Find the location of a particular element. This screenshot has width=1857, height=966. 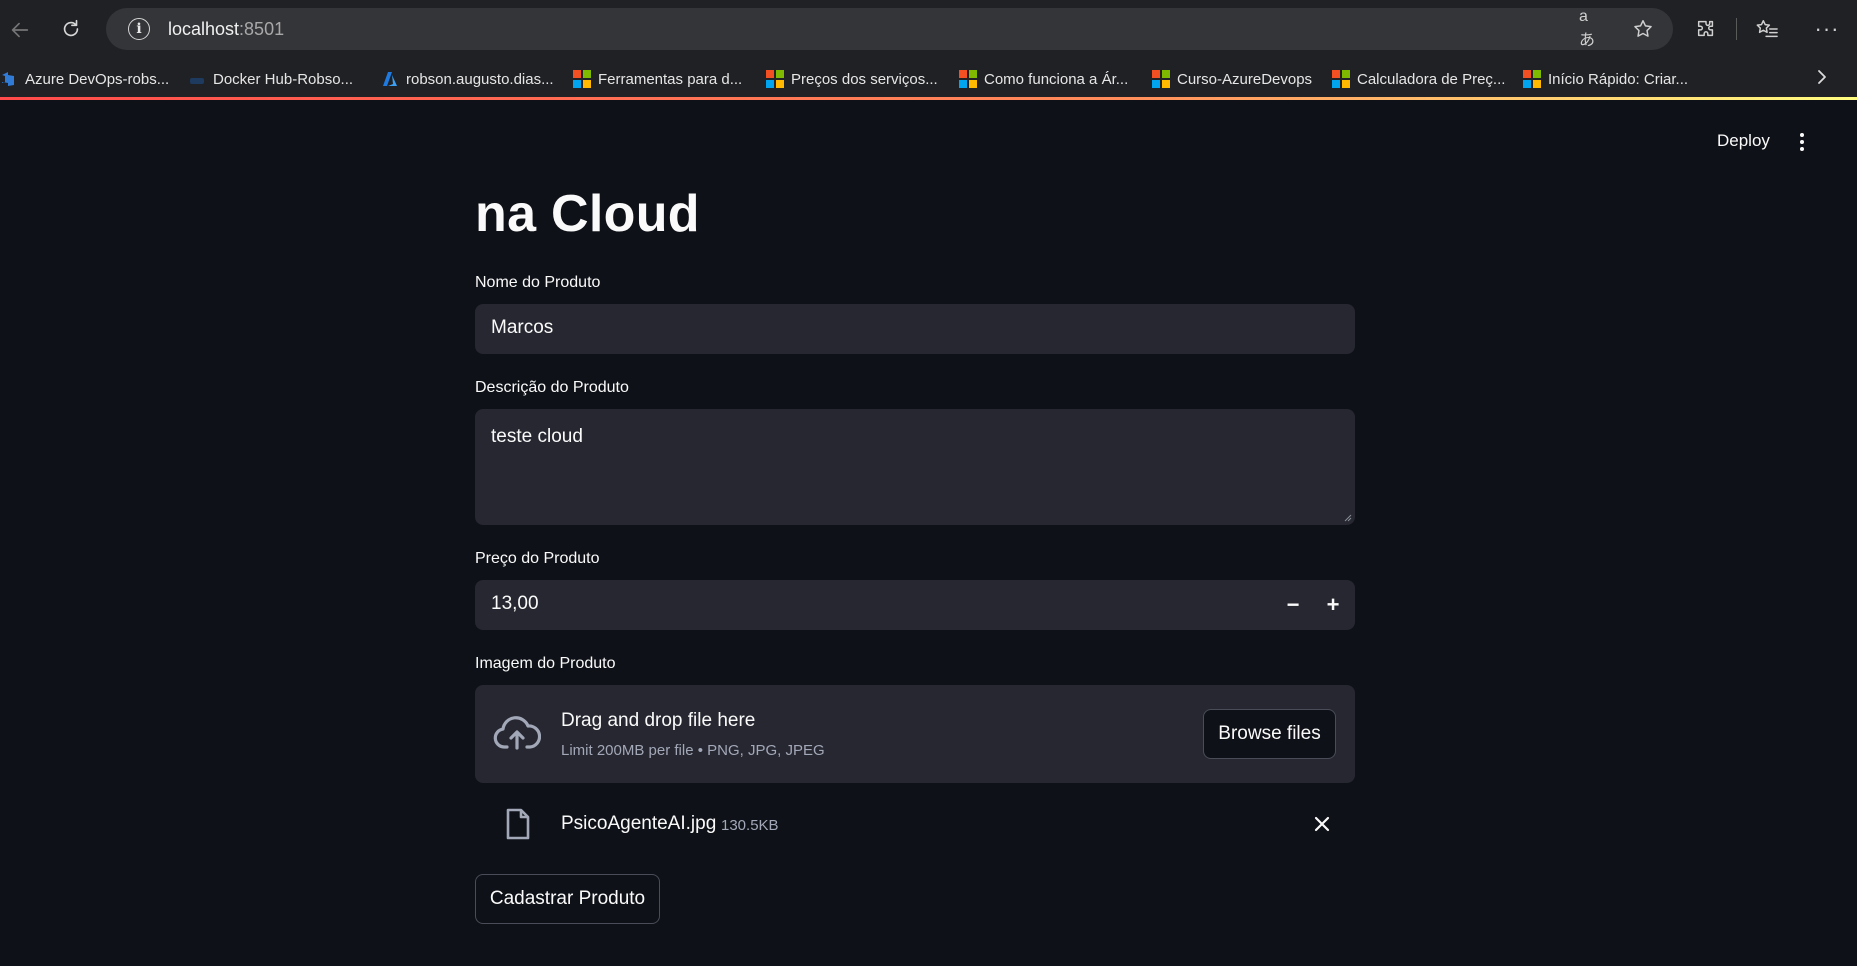

product-name-value: Marcos is located at coordinates (522, 327).